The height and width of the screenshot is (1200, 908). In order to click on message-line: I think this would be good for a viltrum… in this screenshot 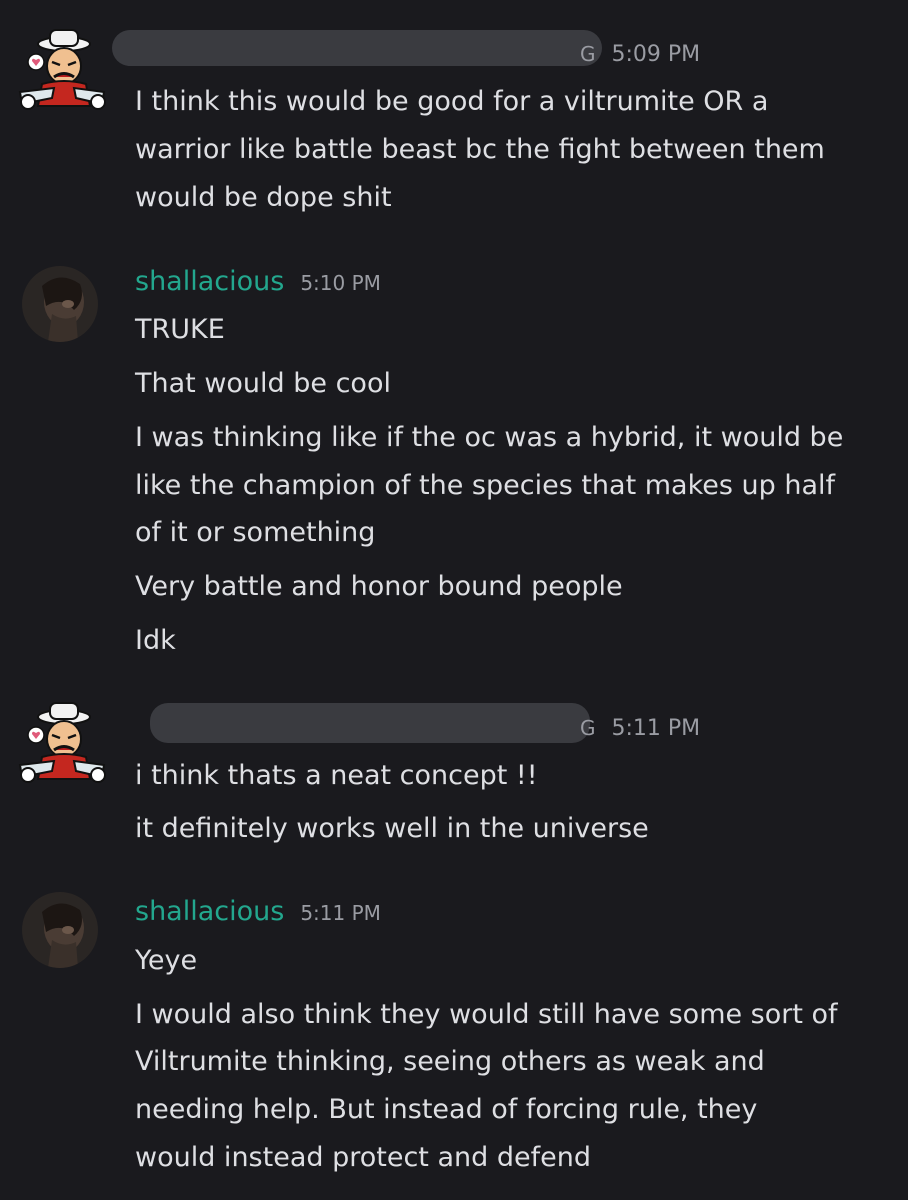, I will do `click(452, 101)`.